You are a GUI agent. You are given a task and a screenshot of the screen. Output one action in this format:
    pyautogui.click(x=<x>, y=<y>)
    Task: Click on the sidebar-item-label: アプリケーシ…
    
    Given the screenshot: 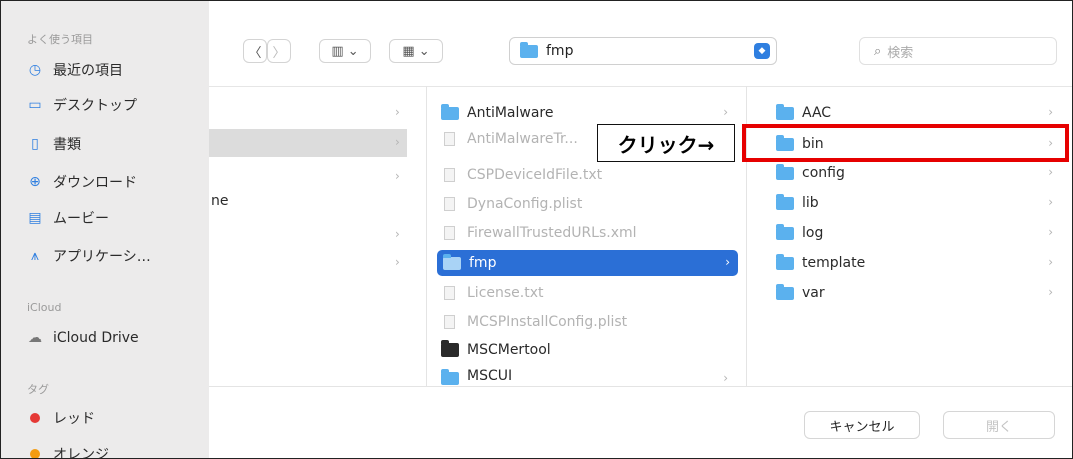 What is the action you would take?
    pyautogui.click(x=102, y=257)
    